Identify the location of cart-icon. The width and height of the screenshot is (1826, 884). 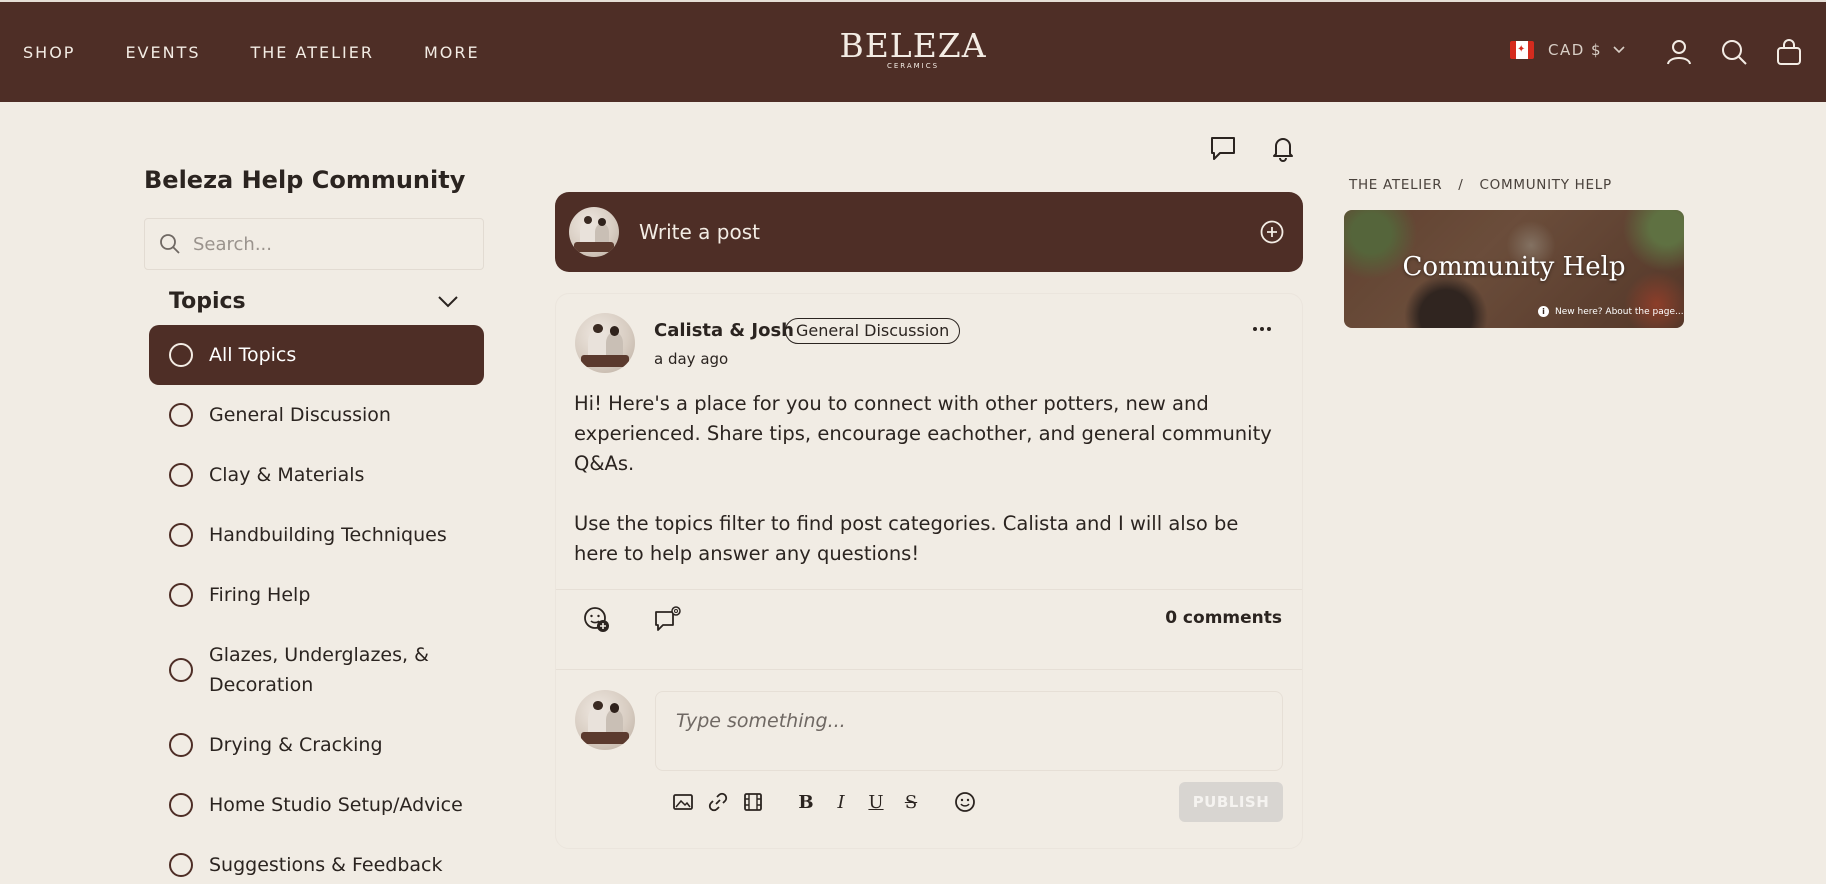
(1789, 52).